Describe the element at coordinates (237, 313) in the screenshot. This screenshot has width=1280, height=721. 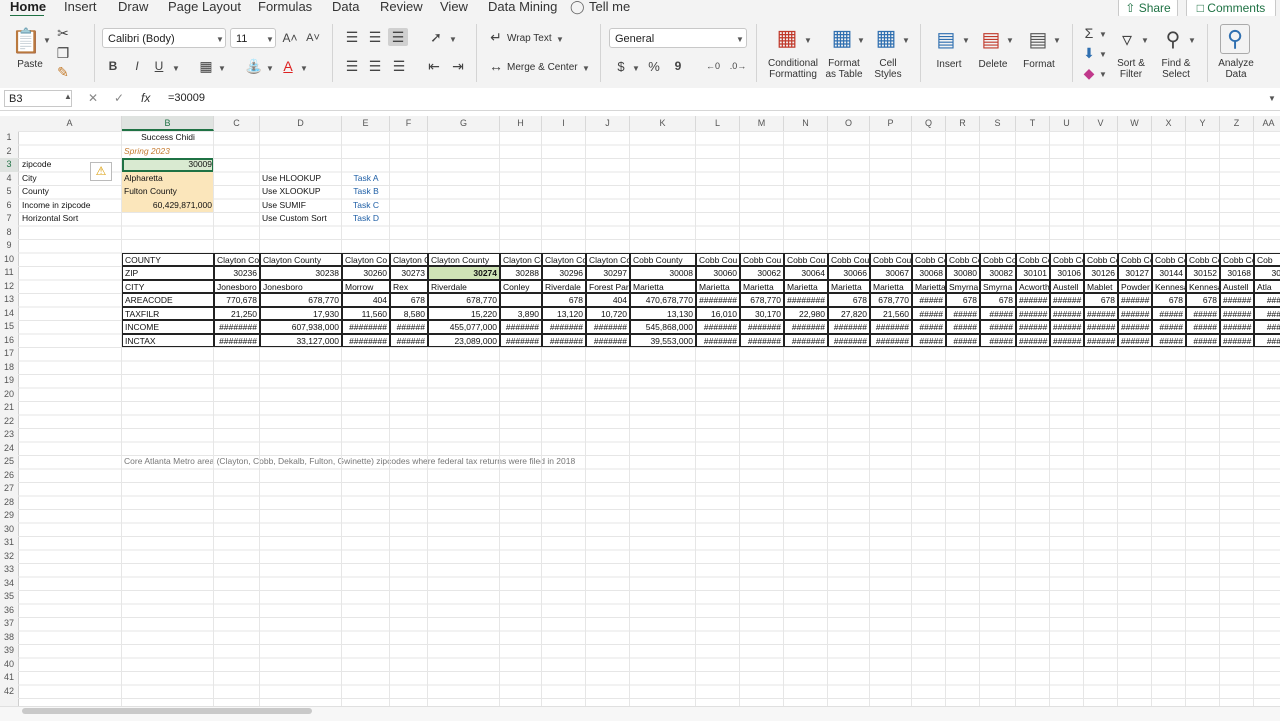
I see `table-cell: 21,250` at that location.